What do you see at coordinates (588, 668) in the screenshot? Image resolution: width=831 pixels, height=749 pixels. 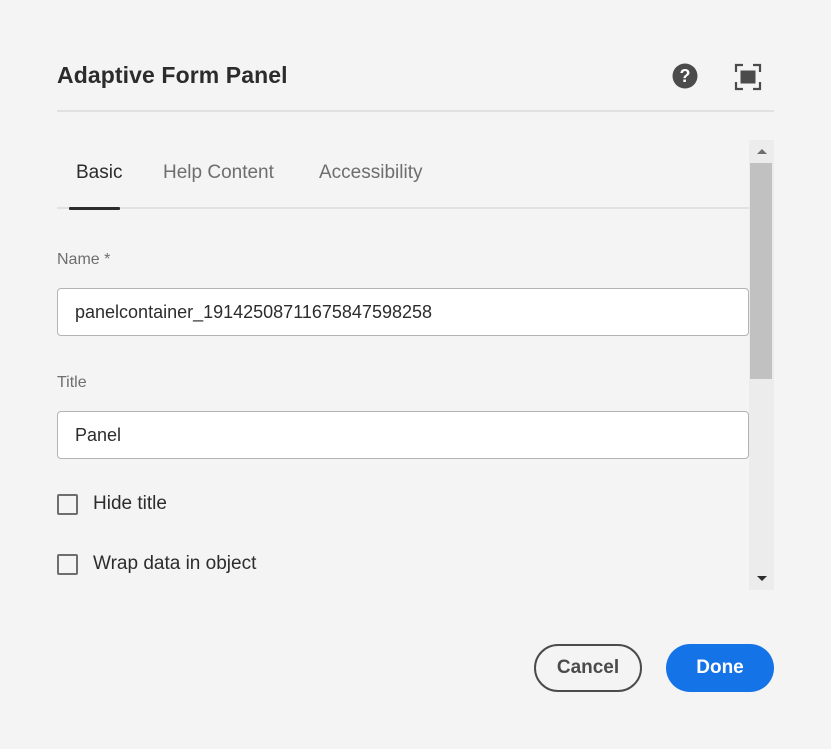 I see `cancel-button: Cancel` at bounding box center [588, 668].